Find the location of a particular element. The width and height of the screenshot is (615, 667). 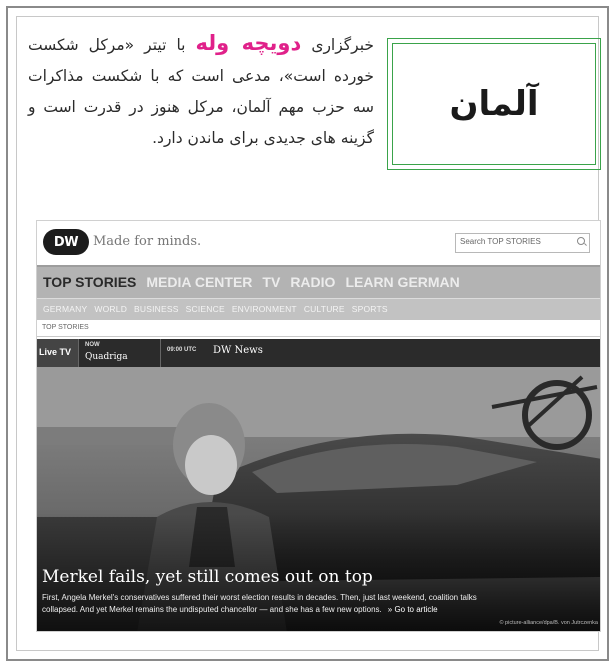

live-now-label: NOW is located at coordinates (92, 345).